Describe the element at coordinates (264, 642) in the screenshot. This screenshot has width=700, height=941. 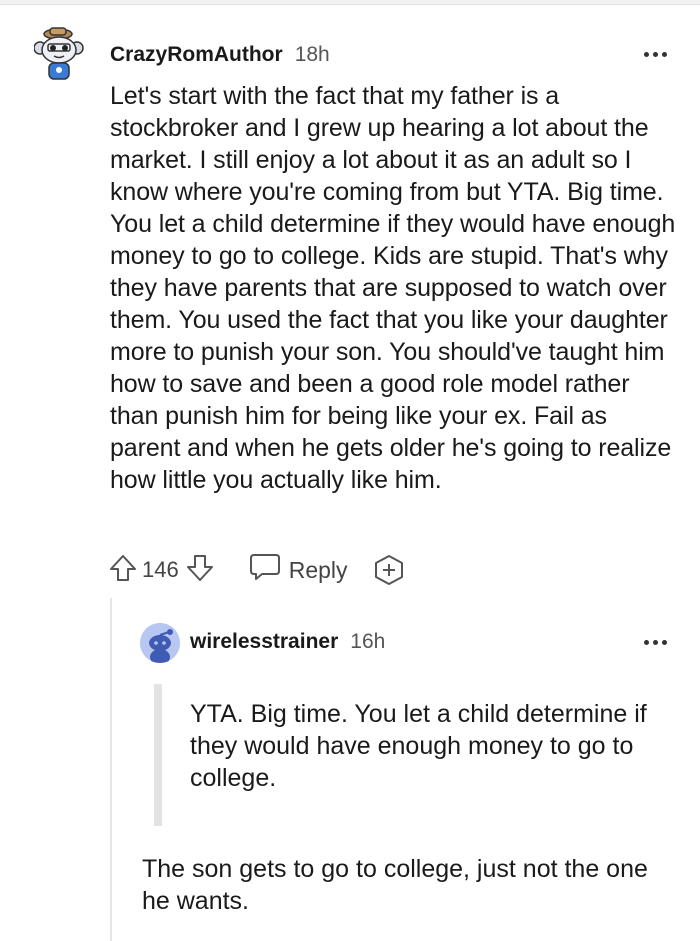
I see `username: wirelesstrainer` at that location.